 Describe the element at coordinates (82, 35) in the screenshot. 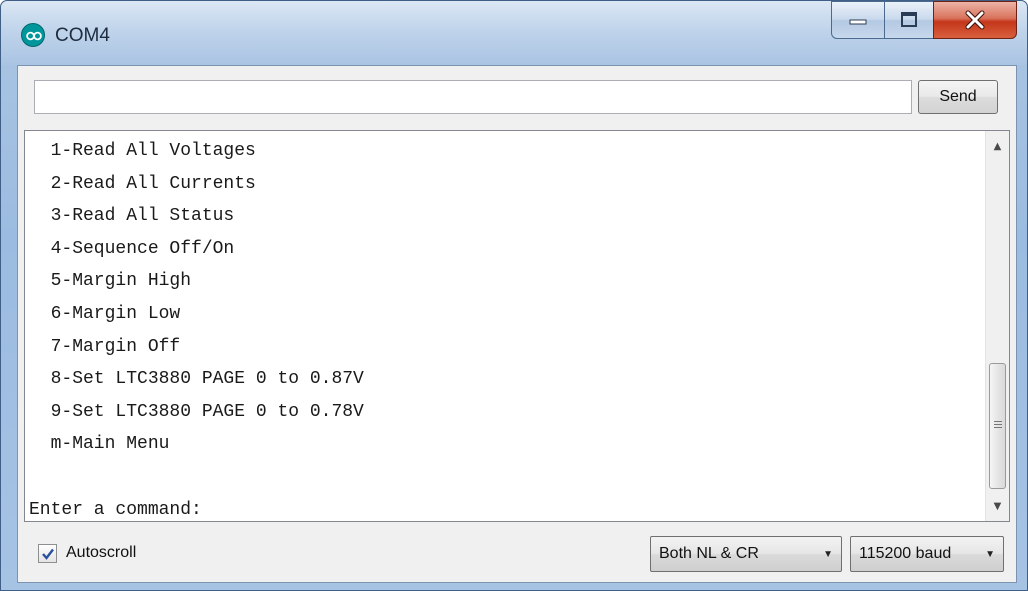

I see `window-title: COM4` at that location.